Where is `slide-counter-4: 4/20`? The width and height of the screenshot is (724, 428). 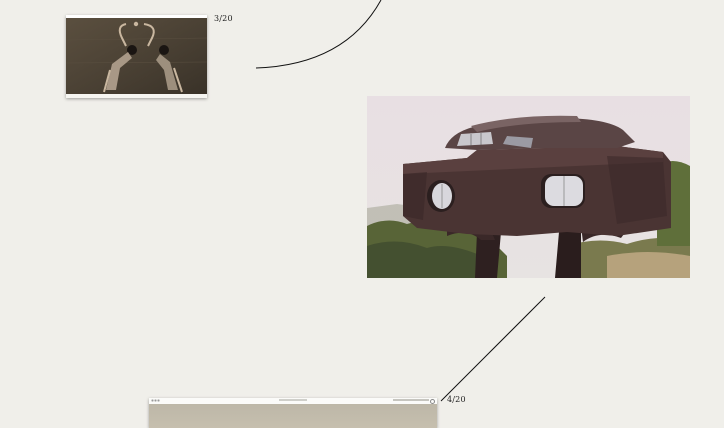
slide-counter-4: 4/20 is located at coordinates (456, 399).